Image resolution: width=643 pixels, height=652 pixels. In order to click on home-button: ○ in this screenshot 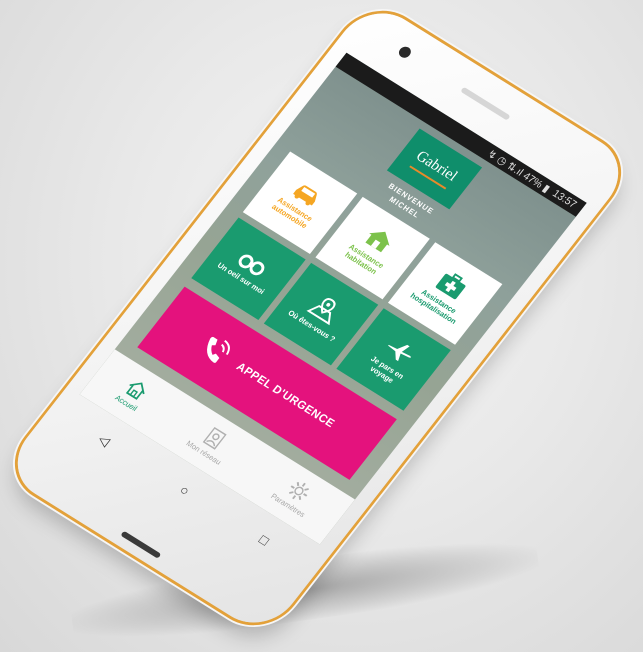, I will do `click(185, 490)`.